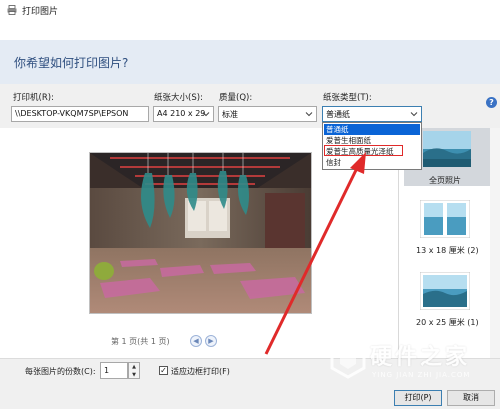 This screenshot has height=409, width=500. I want to click on landscape-thumbnail-icon, so click(447, 149).